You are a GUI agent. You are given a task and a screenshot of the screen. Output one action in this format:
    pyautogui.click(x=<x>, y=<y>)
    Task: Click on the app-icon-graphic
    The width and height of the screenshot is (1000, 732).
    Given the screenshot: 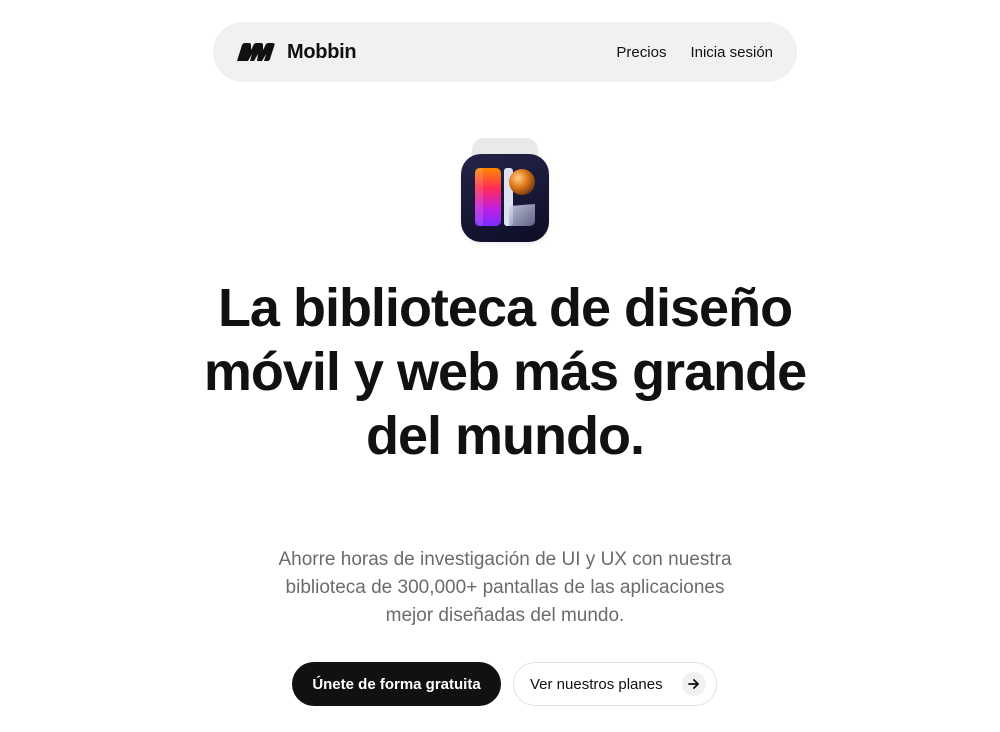 What is the action you would take?
    pyautogui.click(x=505, y=197)
    